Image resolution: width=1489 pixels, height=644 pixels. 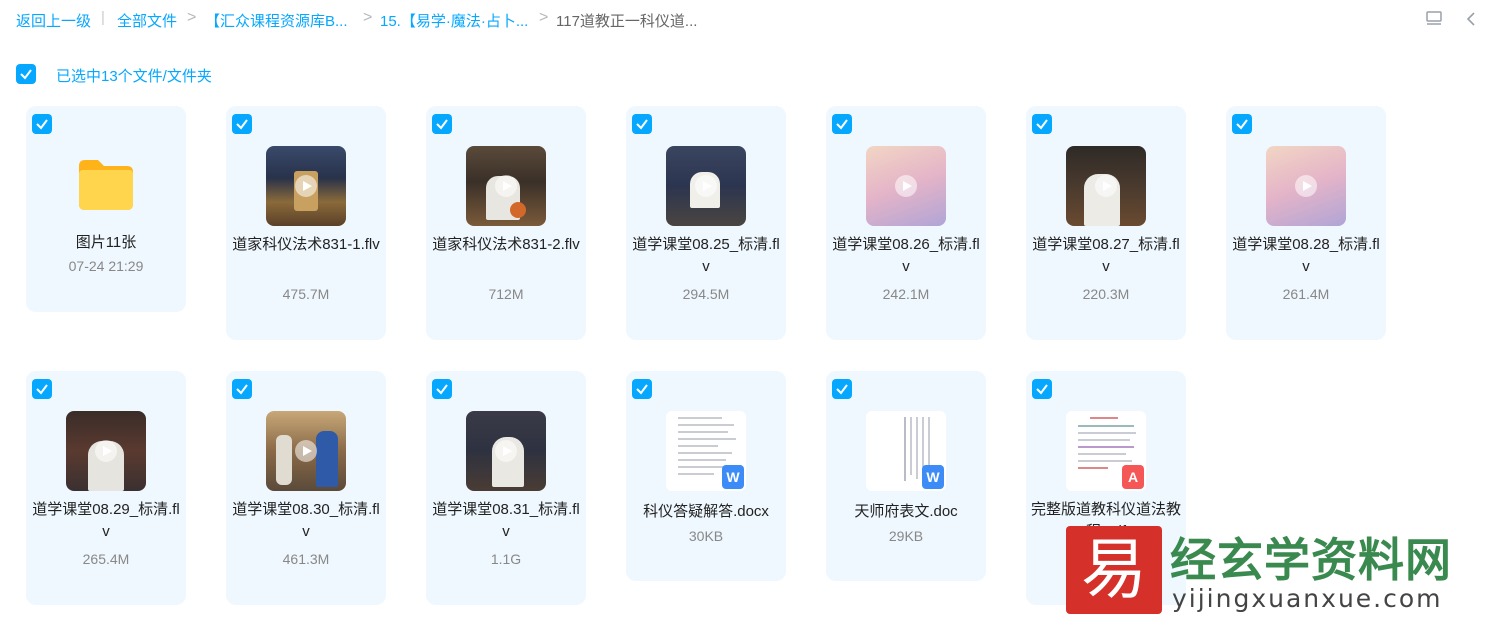 What do you see at coordinates (906, 511) in the screenshot?
I see `file-name: 天师府表文.doc` at bounding box center [906, 511].